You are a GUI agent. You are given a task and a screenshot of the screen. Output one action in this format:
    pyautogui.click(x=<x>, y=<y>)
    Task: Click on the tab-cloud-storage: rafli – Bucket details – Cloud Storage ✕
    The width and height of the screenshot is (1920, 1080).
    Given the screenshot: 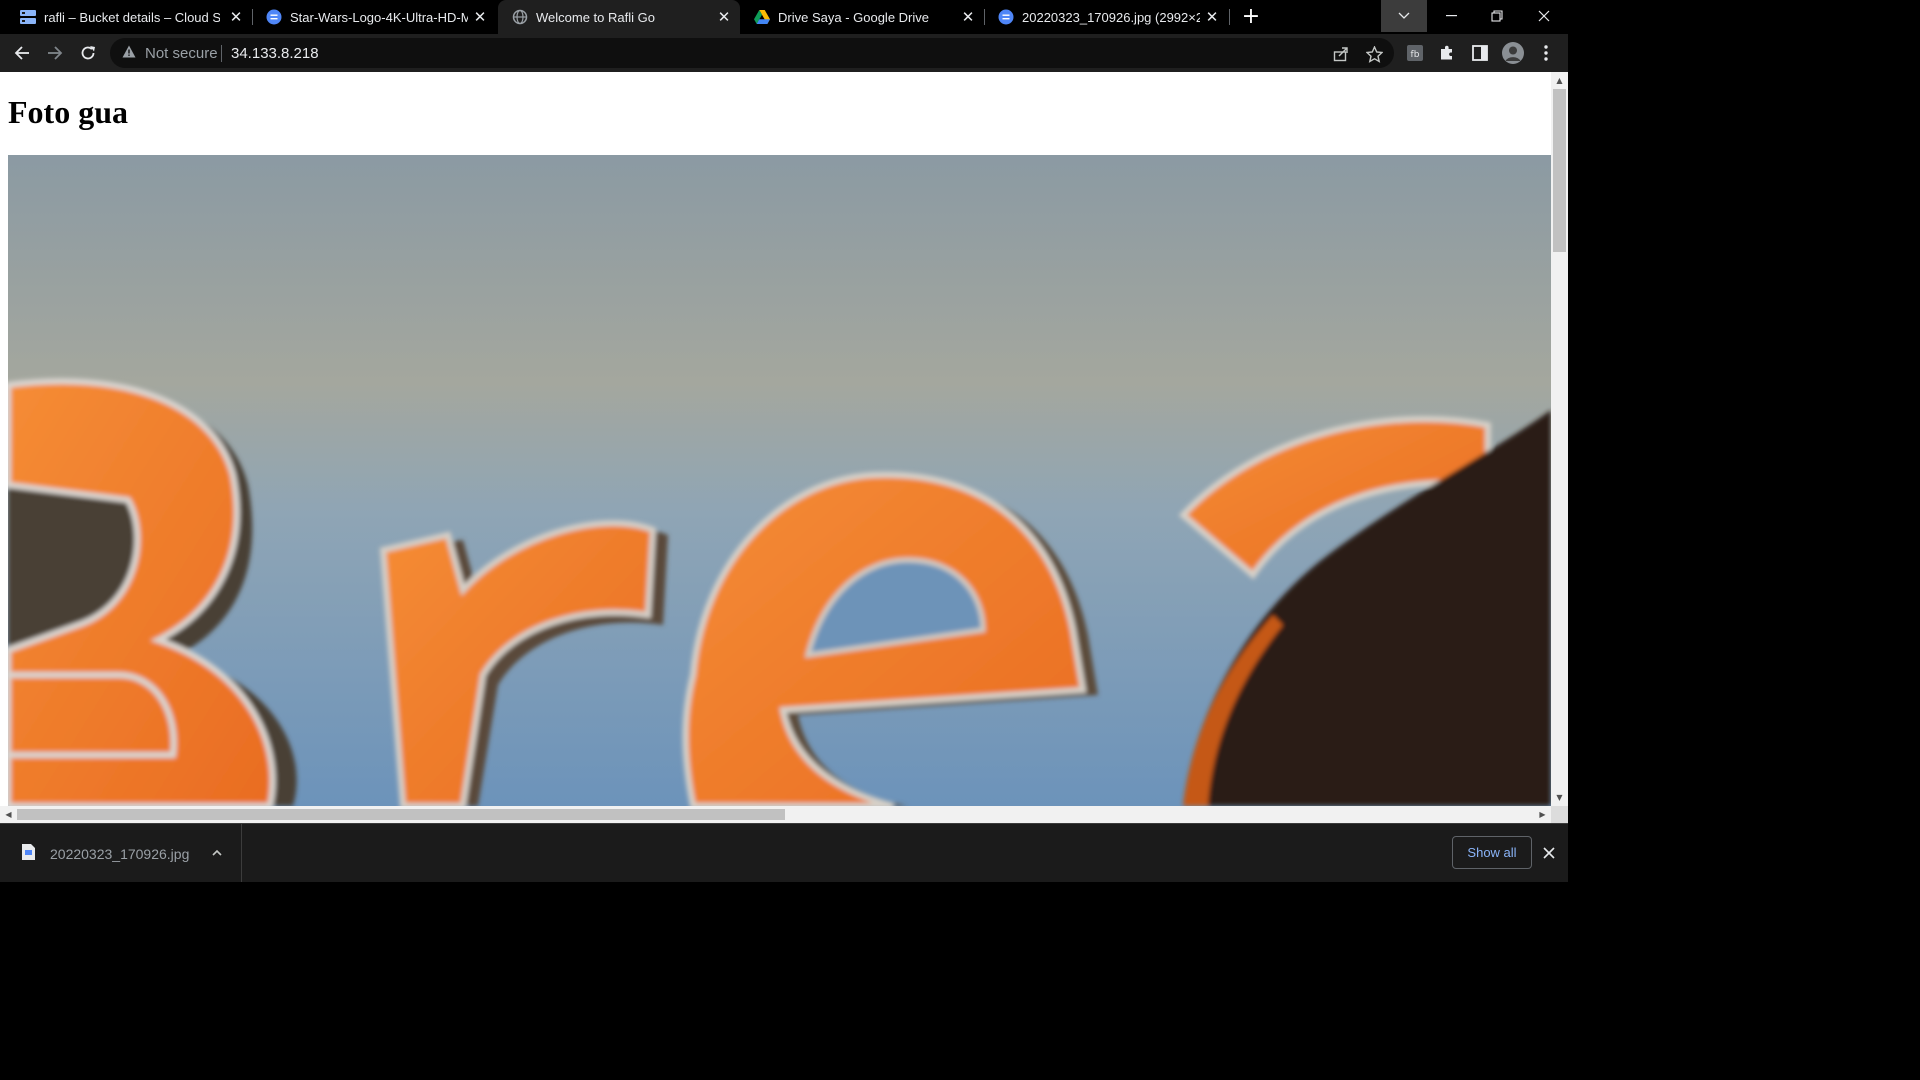 What is the action you would take?
    pyautogui.click(x=129, y=17)
    